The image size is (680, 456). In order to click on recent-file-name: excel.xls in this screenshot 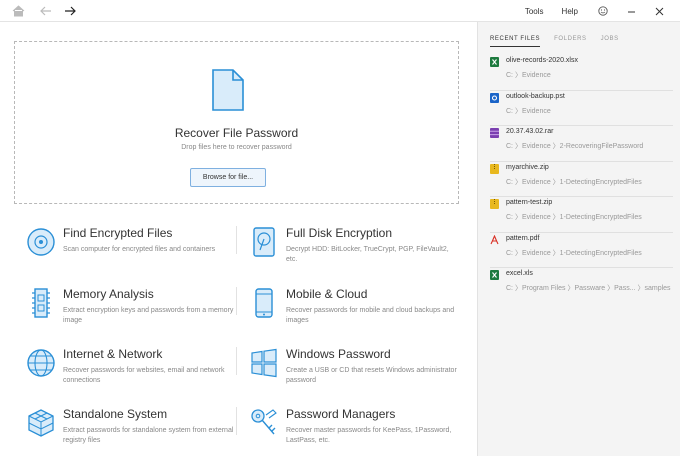, I will do `click(519, 273)`.